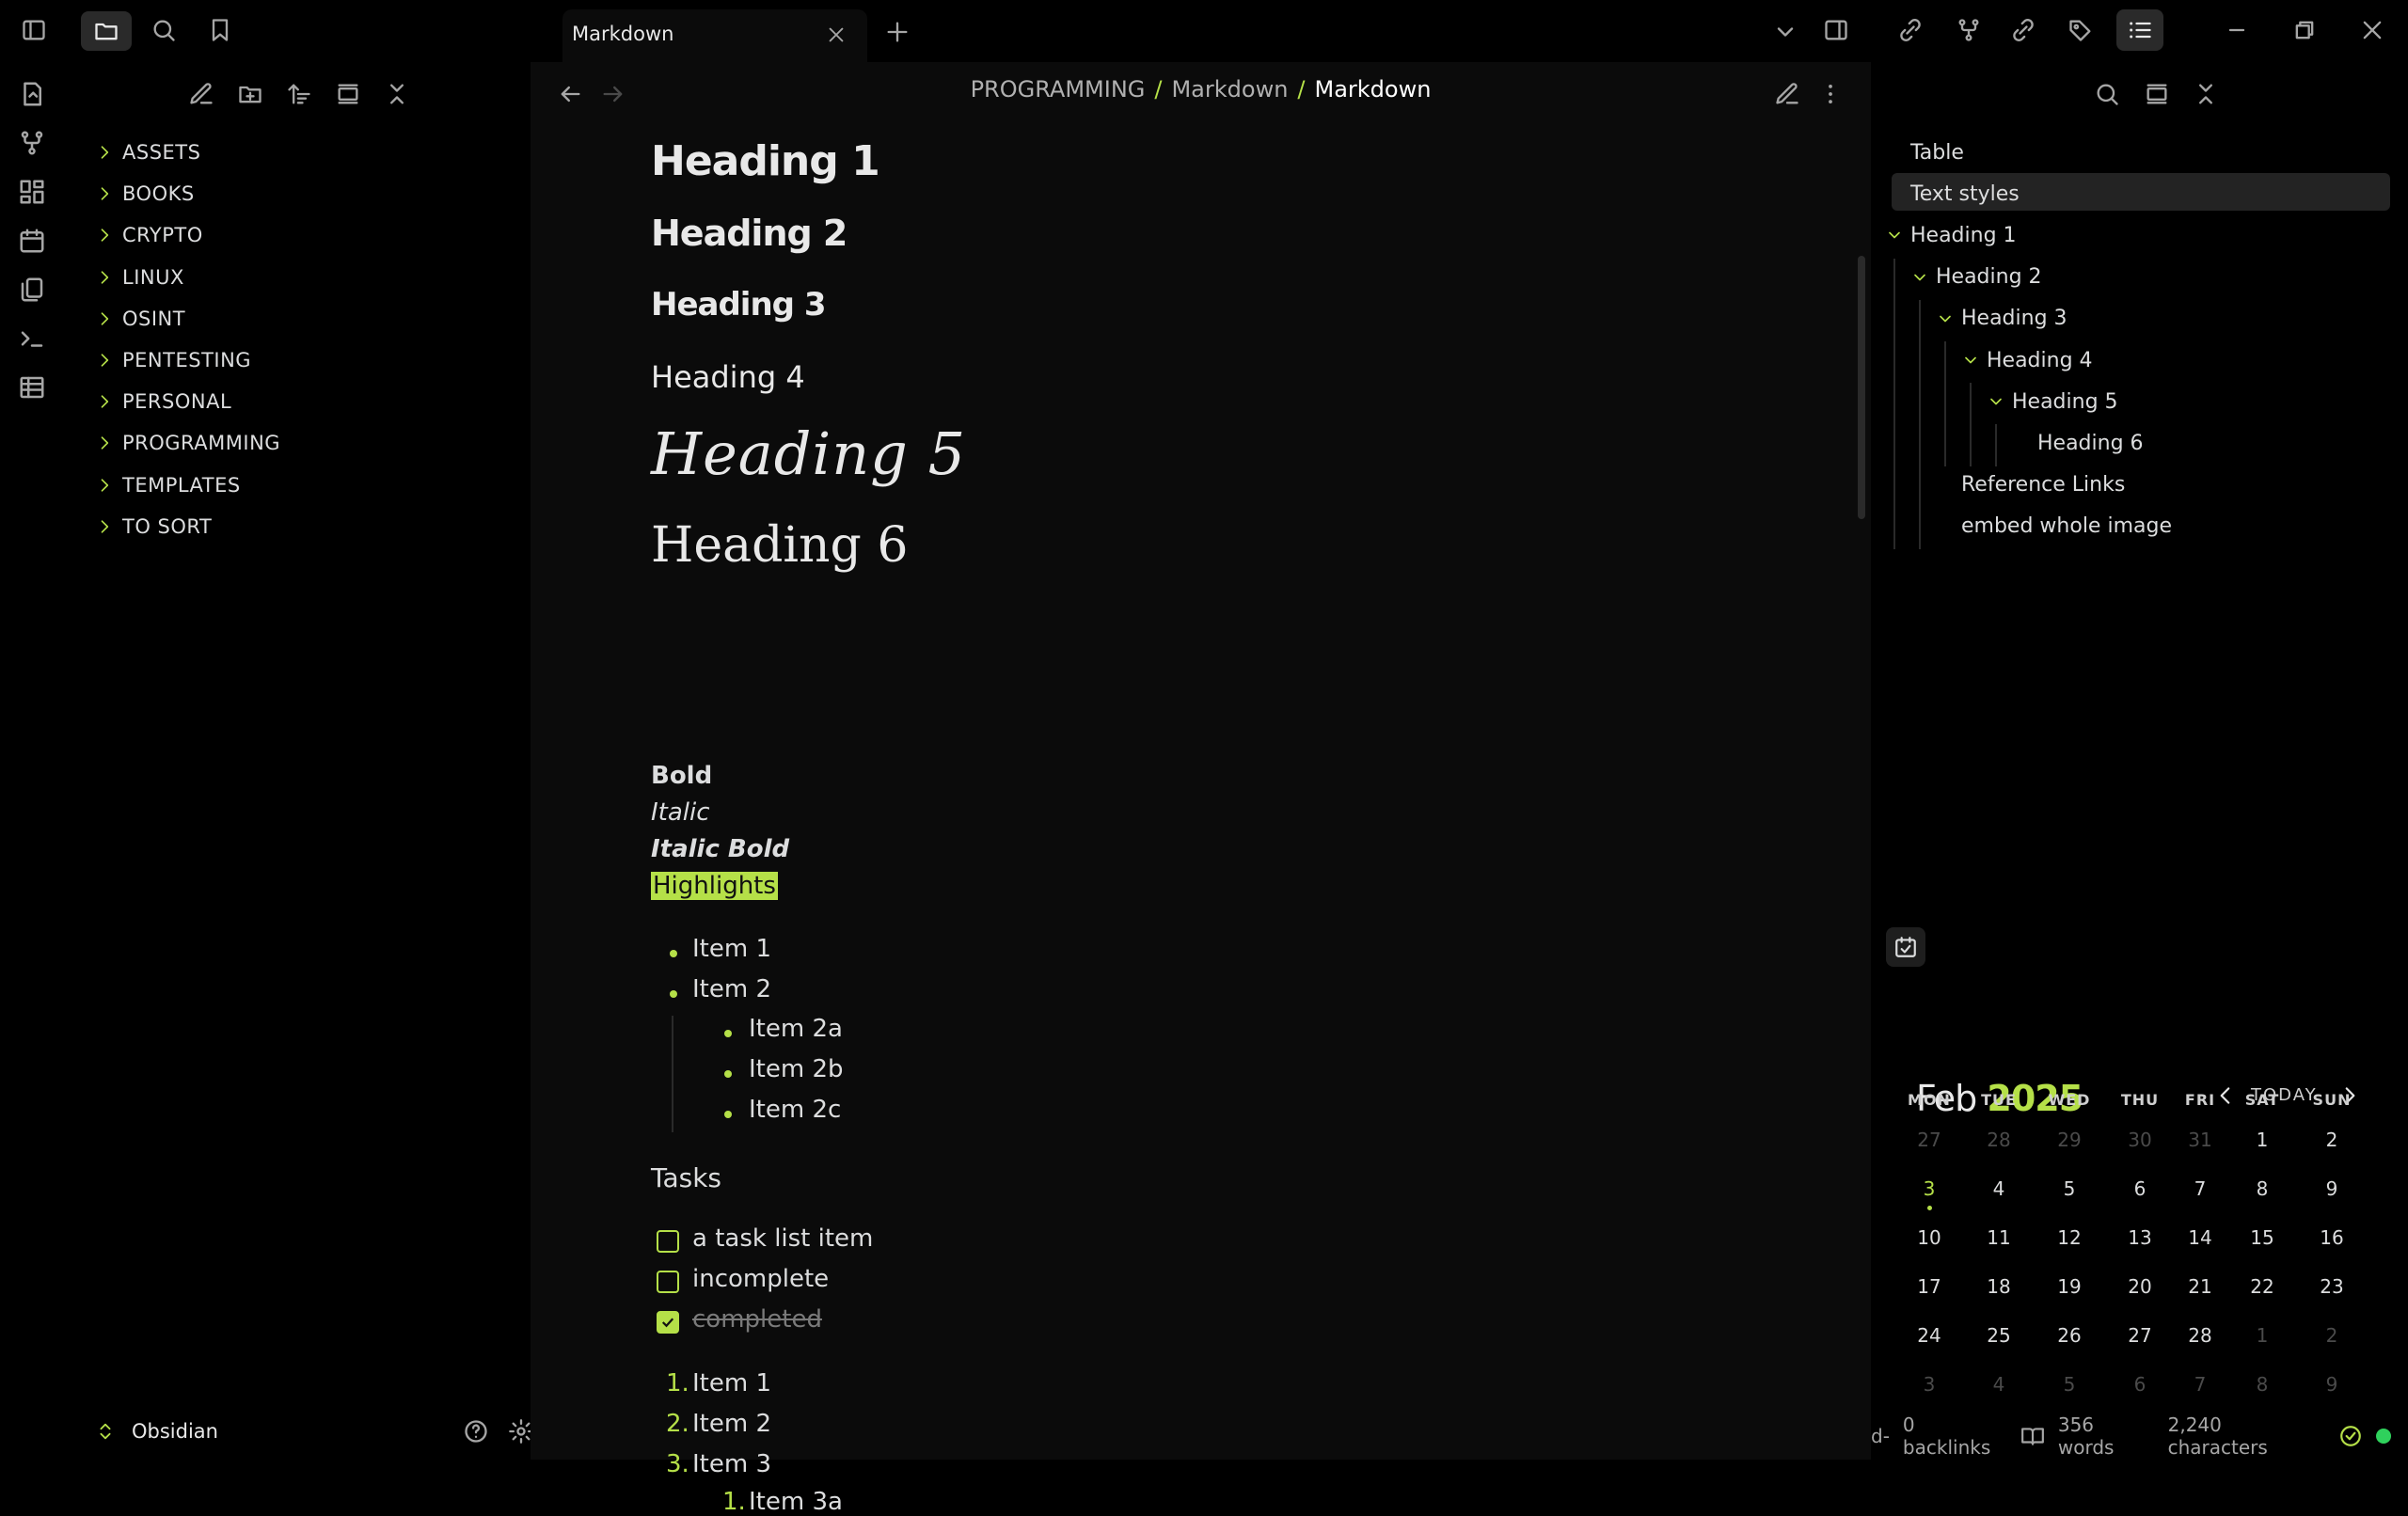 Image resolution: width=2408 pixels, height=1516 pixels. What do you see at coordinates (2200, 1237) in the screenshot?
I see `calendar-day: 14` at bounding box center [2200, 1237].